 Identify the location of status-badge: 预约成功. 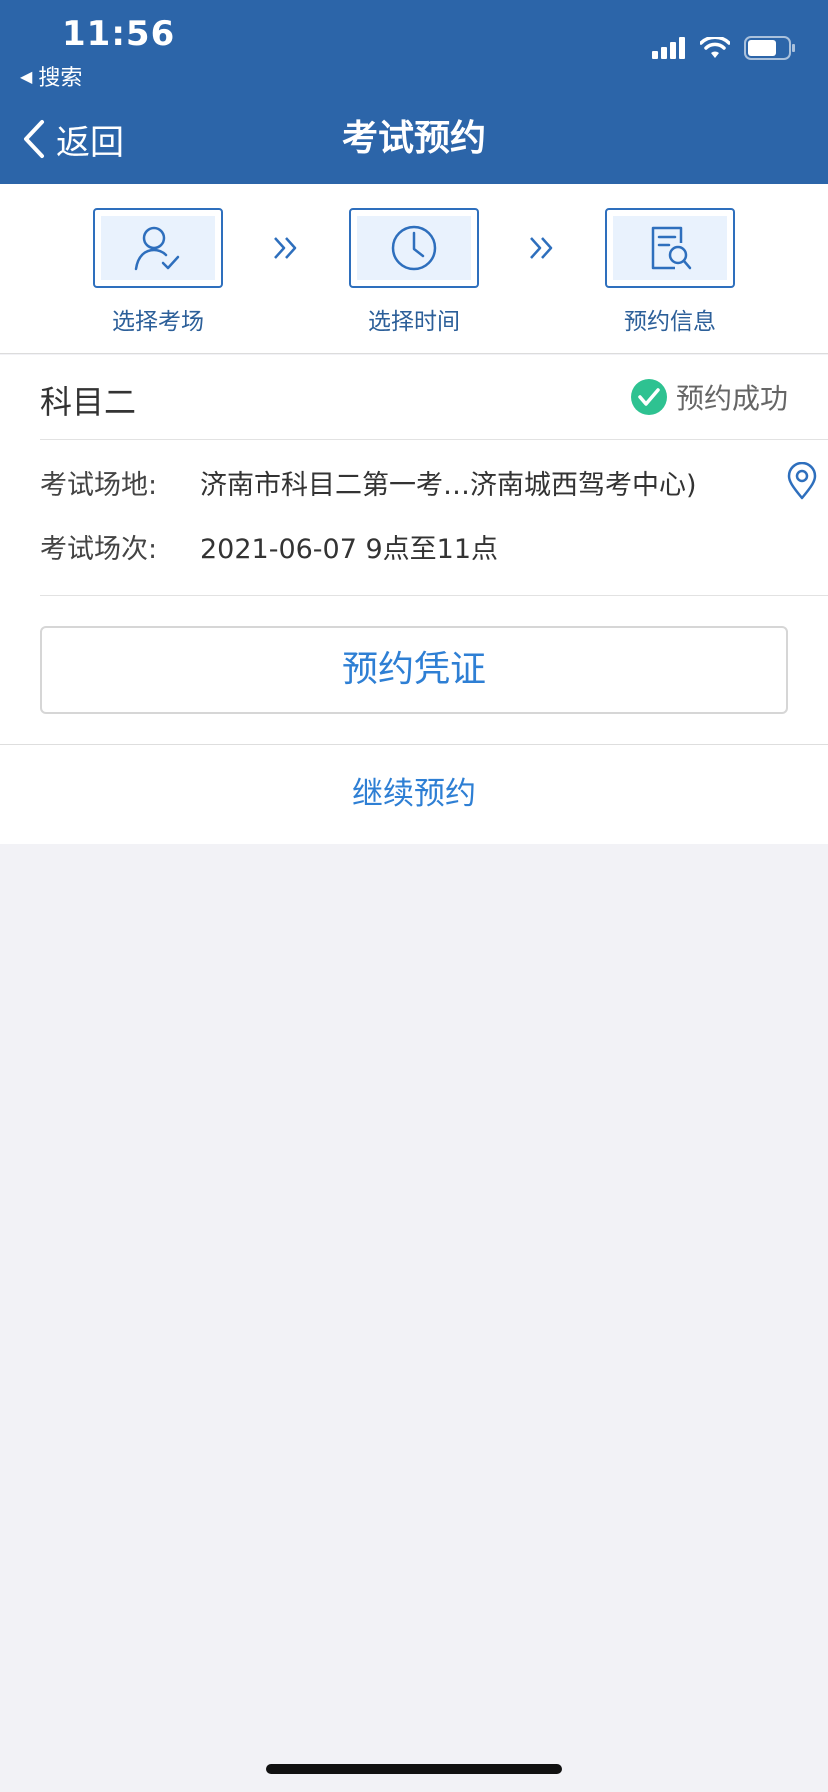
(709, 397).